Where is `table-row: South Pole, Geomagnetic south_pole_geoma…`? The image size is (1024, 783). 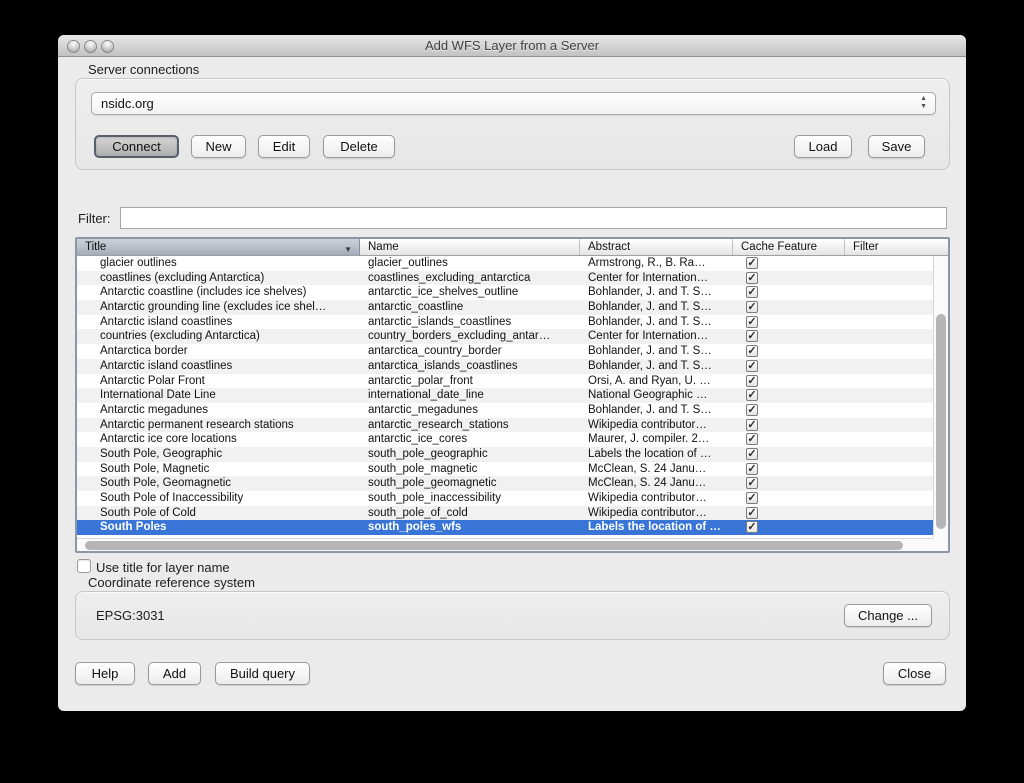 table-row: South Pole, Geomagnetic south_pole_geoma… is located at coordinates (505, 483).